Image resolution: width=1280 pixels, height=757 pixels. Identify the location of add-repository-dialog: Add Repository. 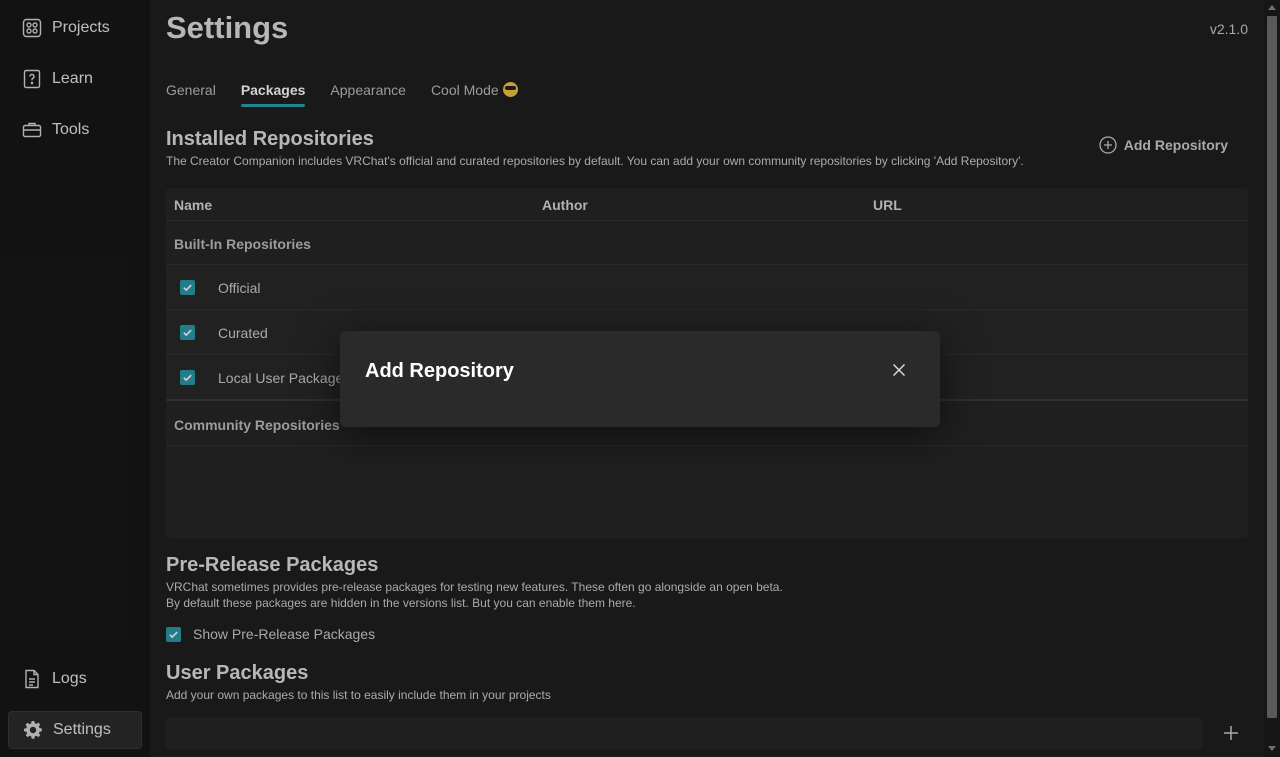
(640, 379).